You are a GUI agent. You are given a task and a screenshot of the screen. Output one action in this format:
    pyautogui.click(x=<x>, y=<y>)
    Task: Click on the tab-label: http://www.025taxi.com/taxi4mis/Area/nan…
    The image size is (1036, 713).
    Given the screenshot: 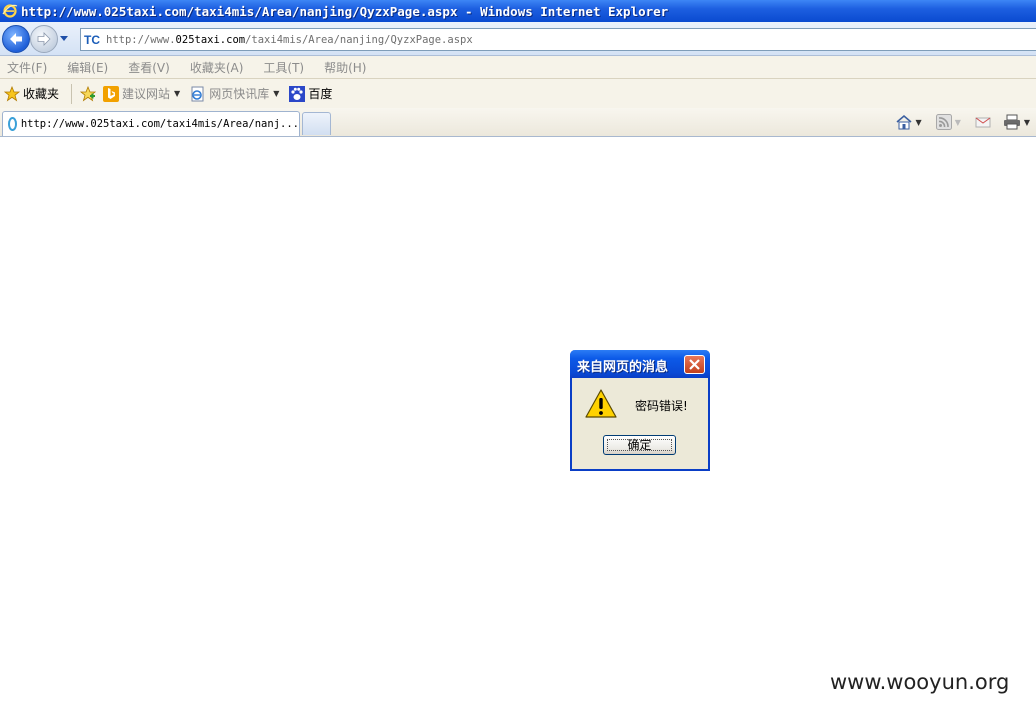 What is the action you would take?
    pyautogui.click(x=159, y=124)
    